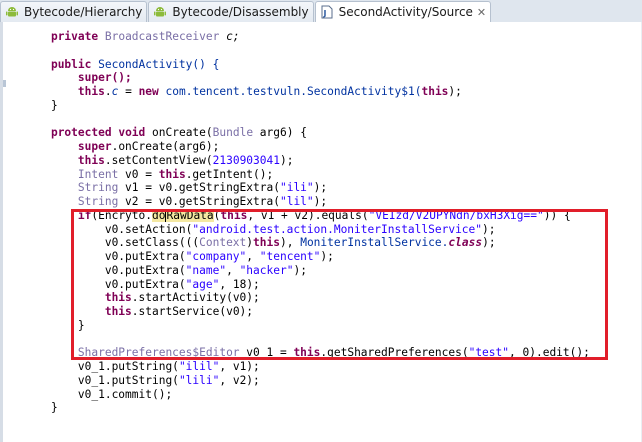 This screenshot has height=442, width=642. I want to click on code-line: v0_1.commit();, so click(125, 394).